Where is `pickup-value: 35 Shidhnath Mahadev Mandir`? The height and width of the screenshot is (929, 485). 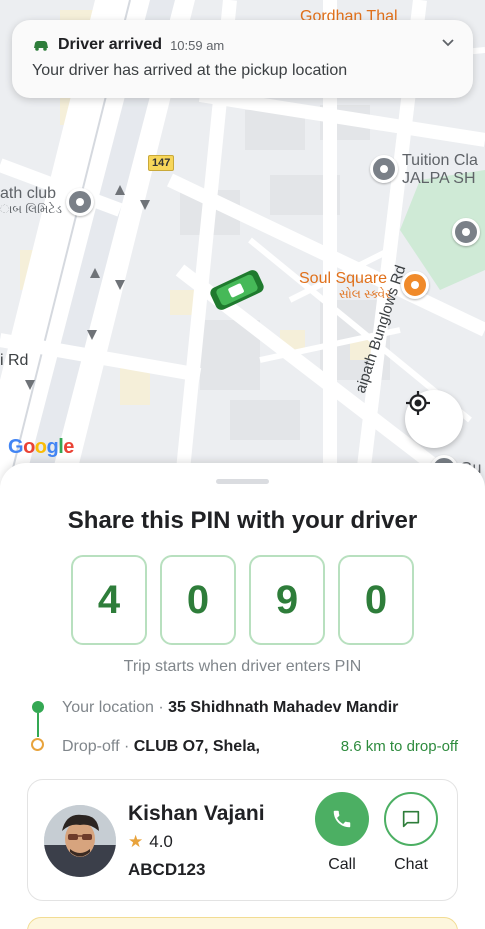 pickup-value: 35 Shidhnath Mahadev Mandir is located at coordinates (283, 707).